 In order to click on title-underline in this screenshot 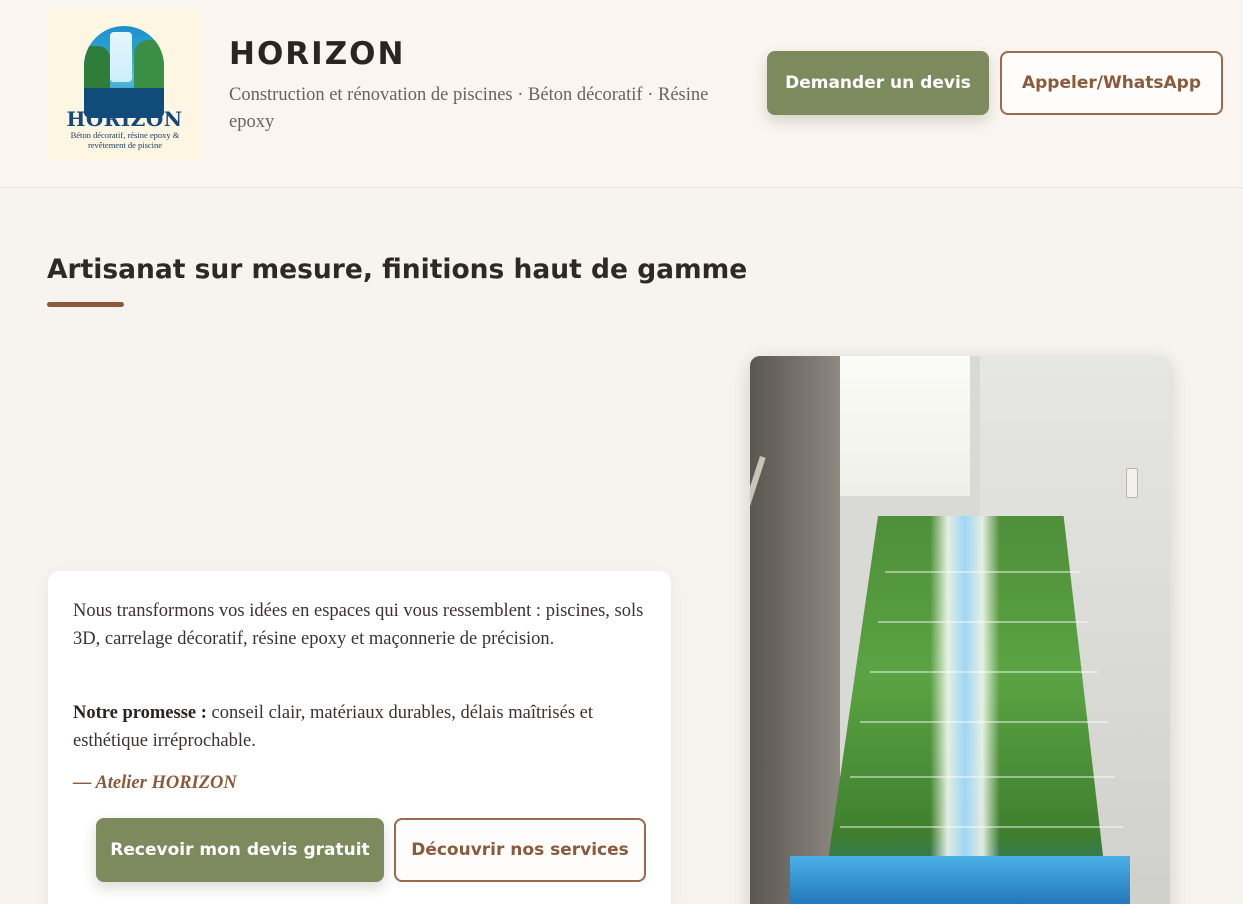, I will do `click(85, 304)`.